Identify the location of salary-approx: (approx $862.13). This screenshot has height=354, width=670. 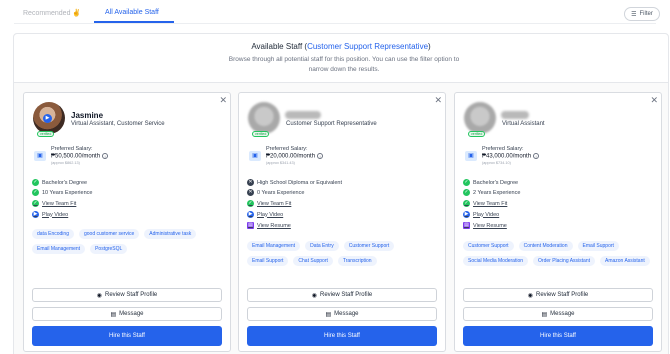
(65, 163).